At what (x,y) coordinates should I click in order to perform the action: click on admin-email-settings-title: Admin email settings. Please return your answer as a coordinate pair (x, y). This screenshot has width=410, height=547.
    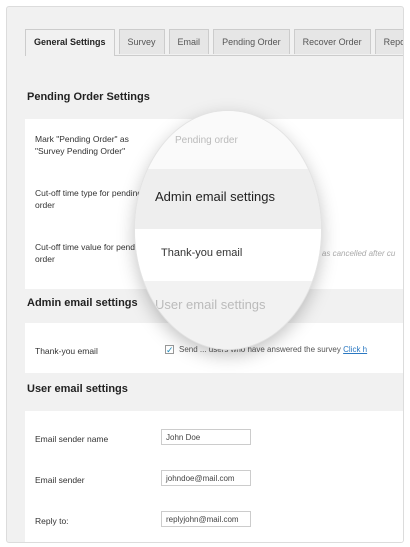
    Looking at the image, I should click on (82, 303).